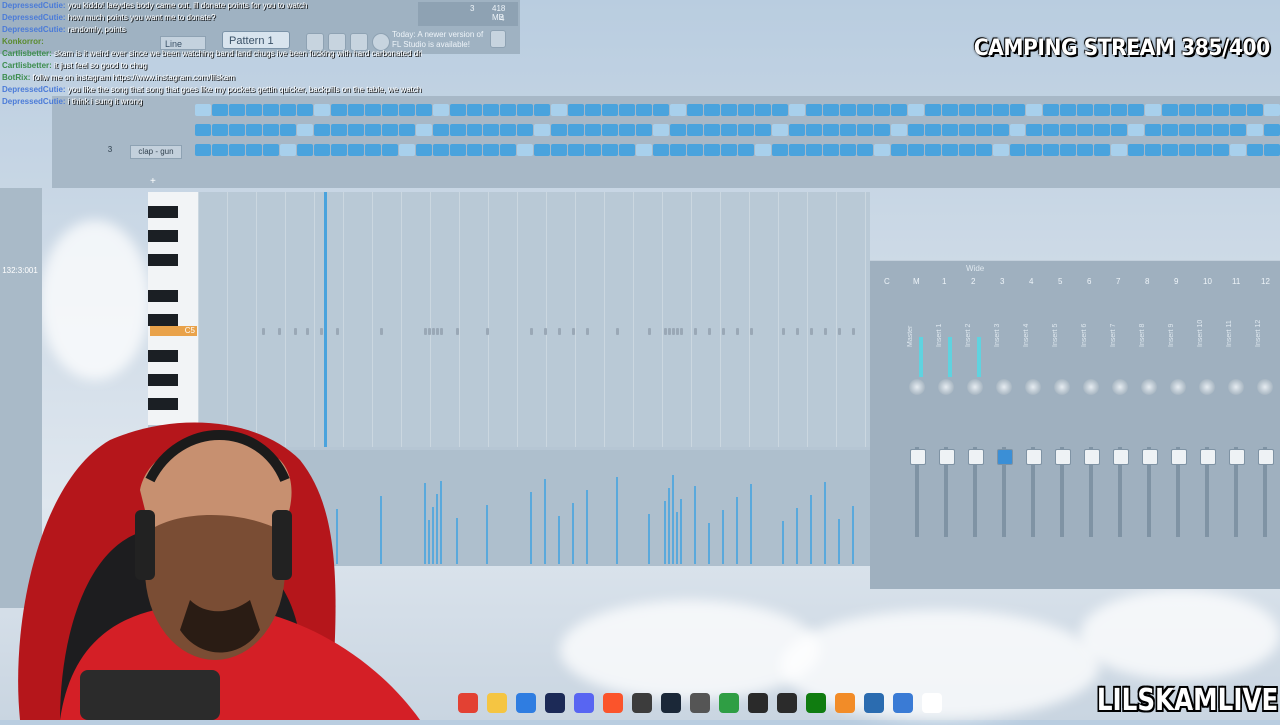  I want to click on photoshop-icon, so click(555, 703).